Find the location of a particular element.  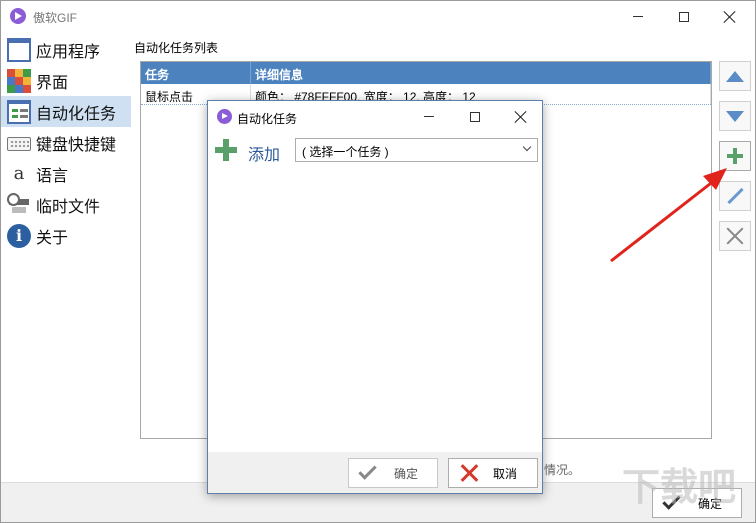

sidebar-item-interface: 界面 is located at coordinates (66, 80).